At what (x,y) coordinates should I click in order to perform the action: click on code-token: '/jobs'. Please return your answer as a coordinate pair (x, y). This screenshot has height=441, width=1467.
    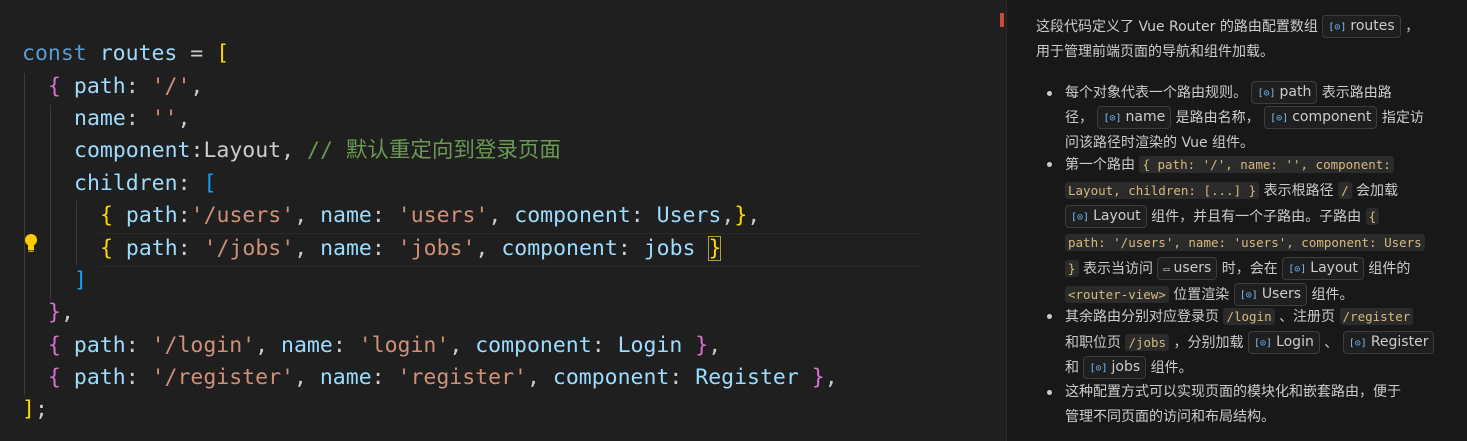
    Looking at the image, I should click on (249, 248).